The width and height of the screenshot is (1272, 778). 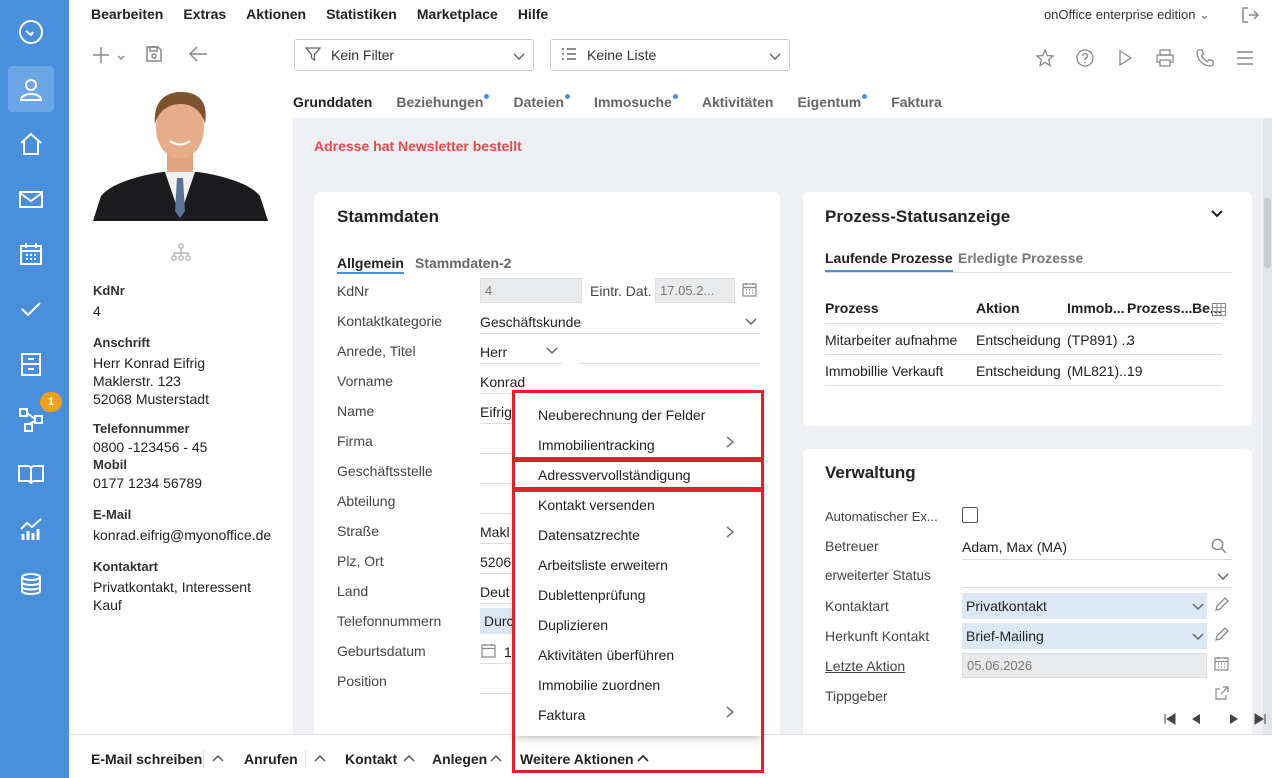 I want to click on mail-icon, so click(x=31, y=199).